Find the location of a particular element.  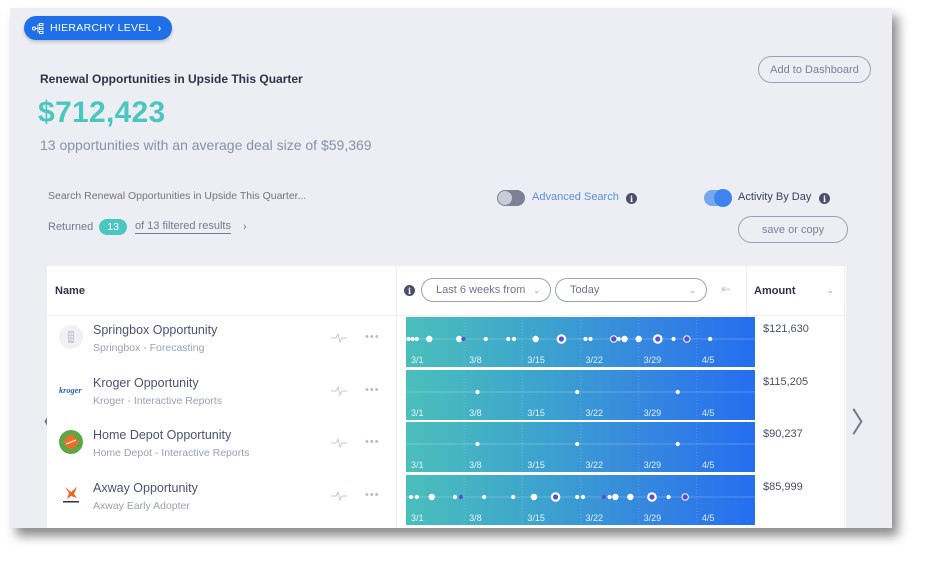

date-range-select: Last 6 weeks from ⌄ is located at coordinates (486, 290).